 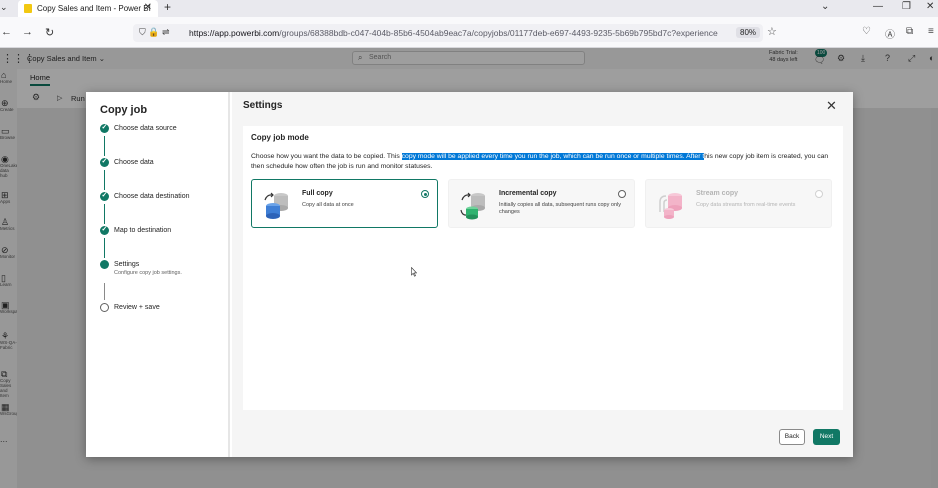 I want to click on full-copy-icon, so click(x=276, y=205).